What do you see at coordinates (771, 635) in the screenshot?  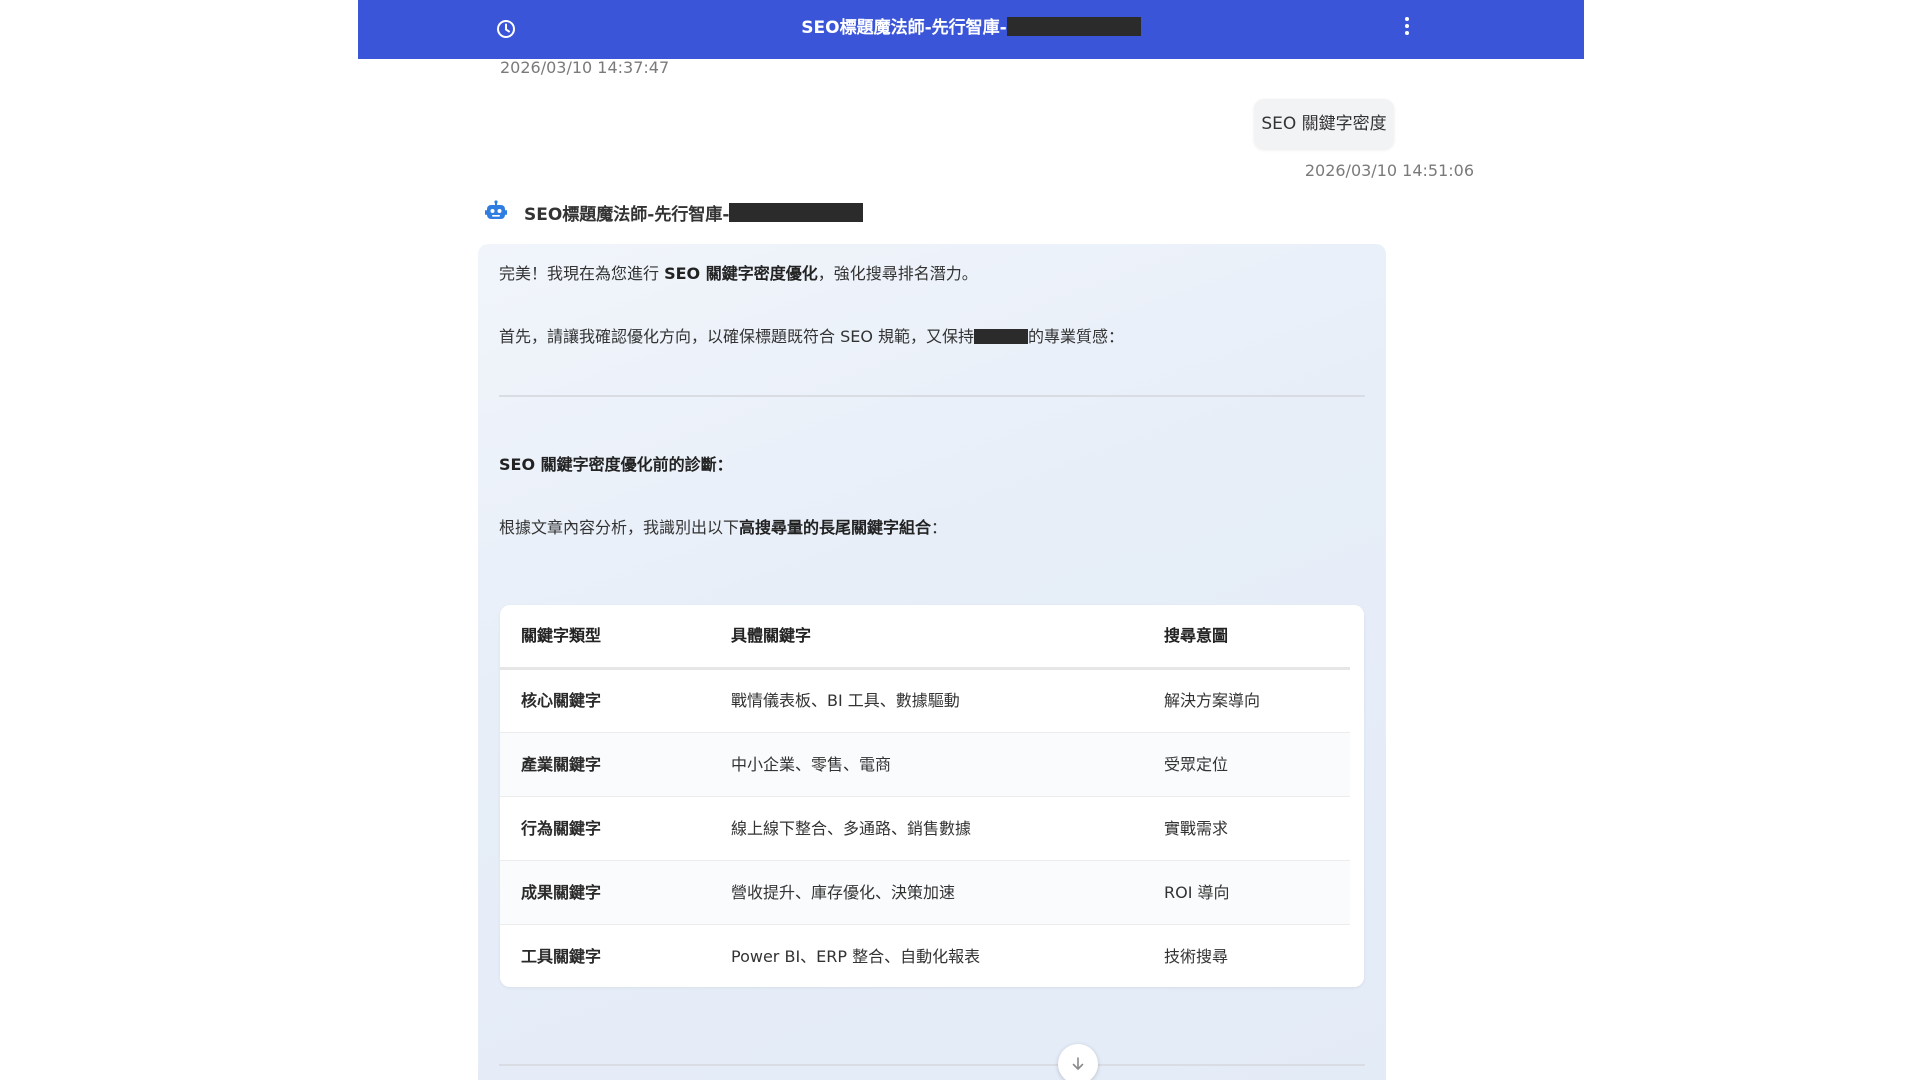 I see `table-header-cell: 具體關鍵字` at bounding box center [771, 635].